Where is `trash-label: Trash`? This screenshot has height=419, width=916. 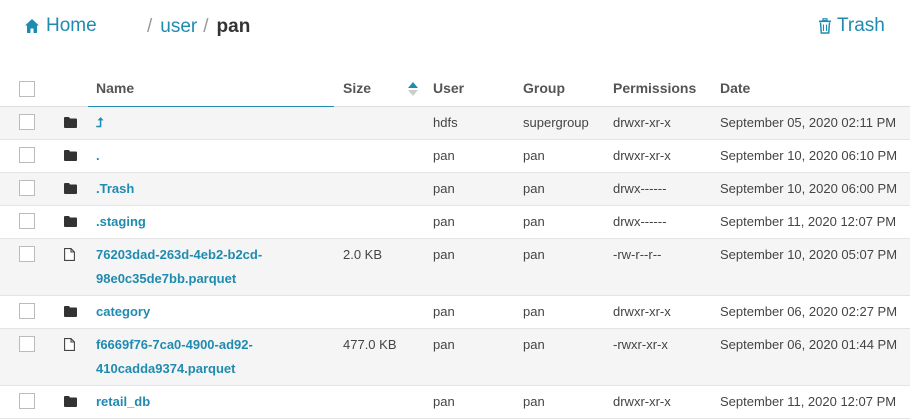 trash-label: Trash is located at coordinates (861, 25).